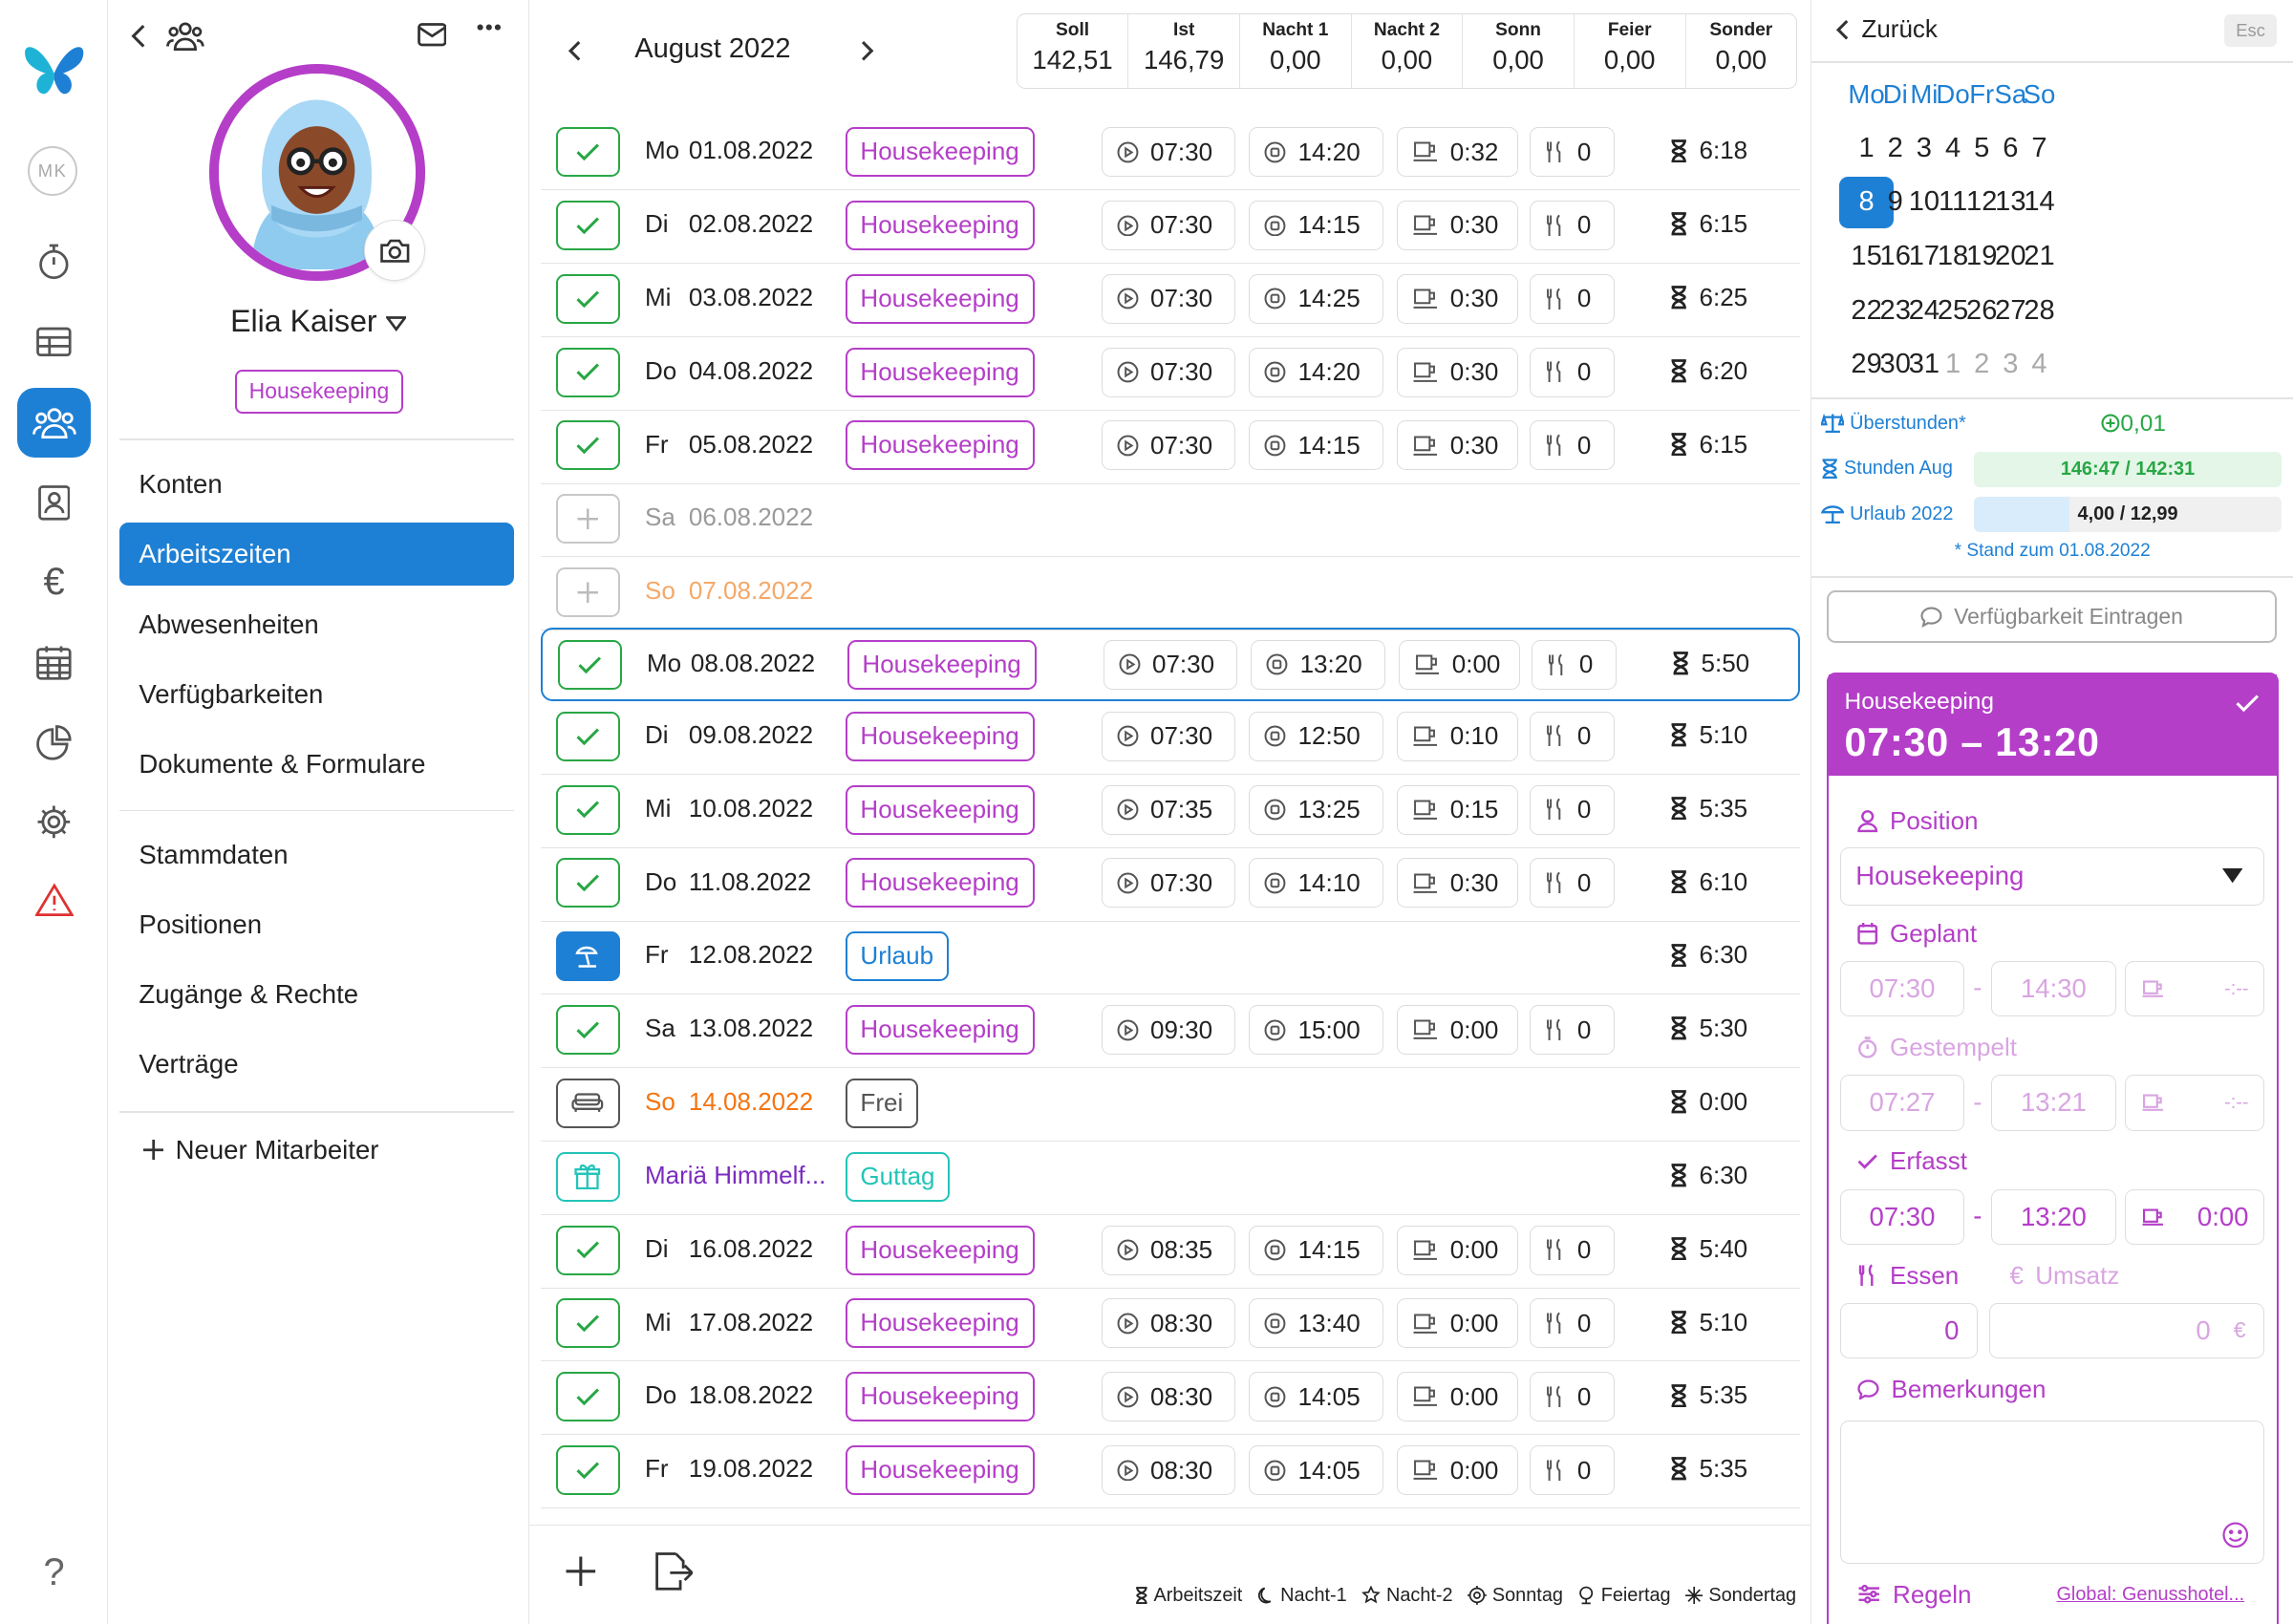 Image resolution: width=2293 pixels, height=1624 pixels. What do you see at coordinates (1457, 736) in the screenshot?
I see `time-brk-field: 0:10` at bounding box center [1457, 736].